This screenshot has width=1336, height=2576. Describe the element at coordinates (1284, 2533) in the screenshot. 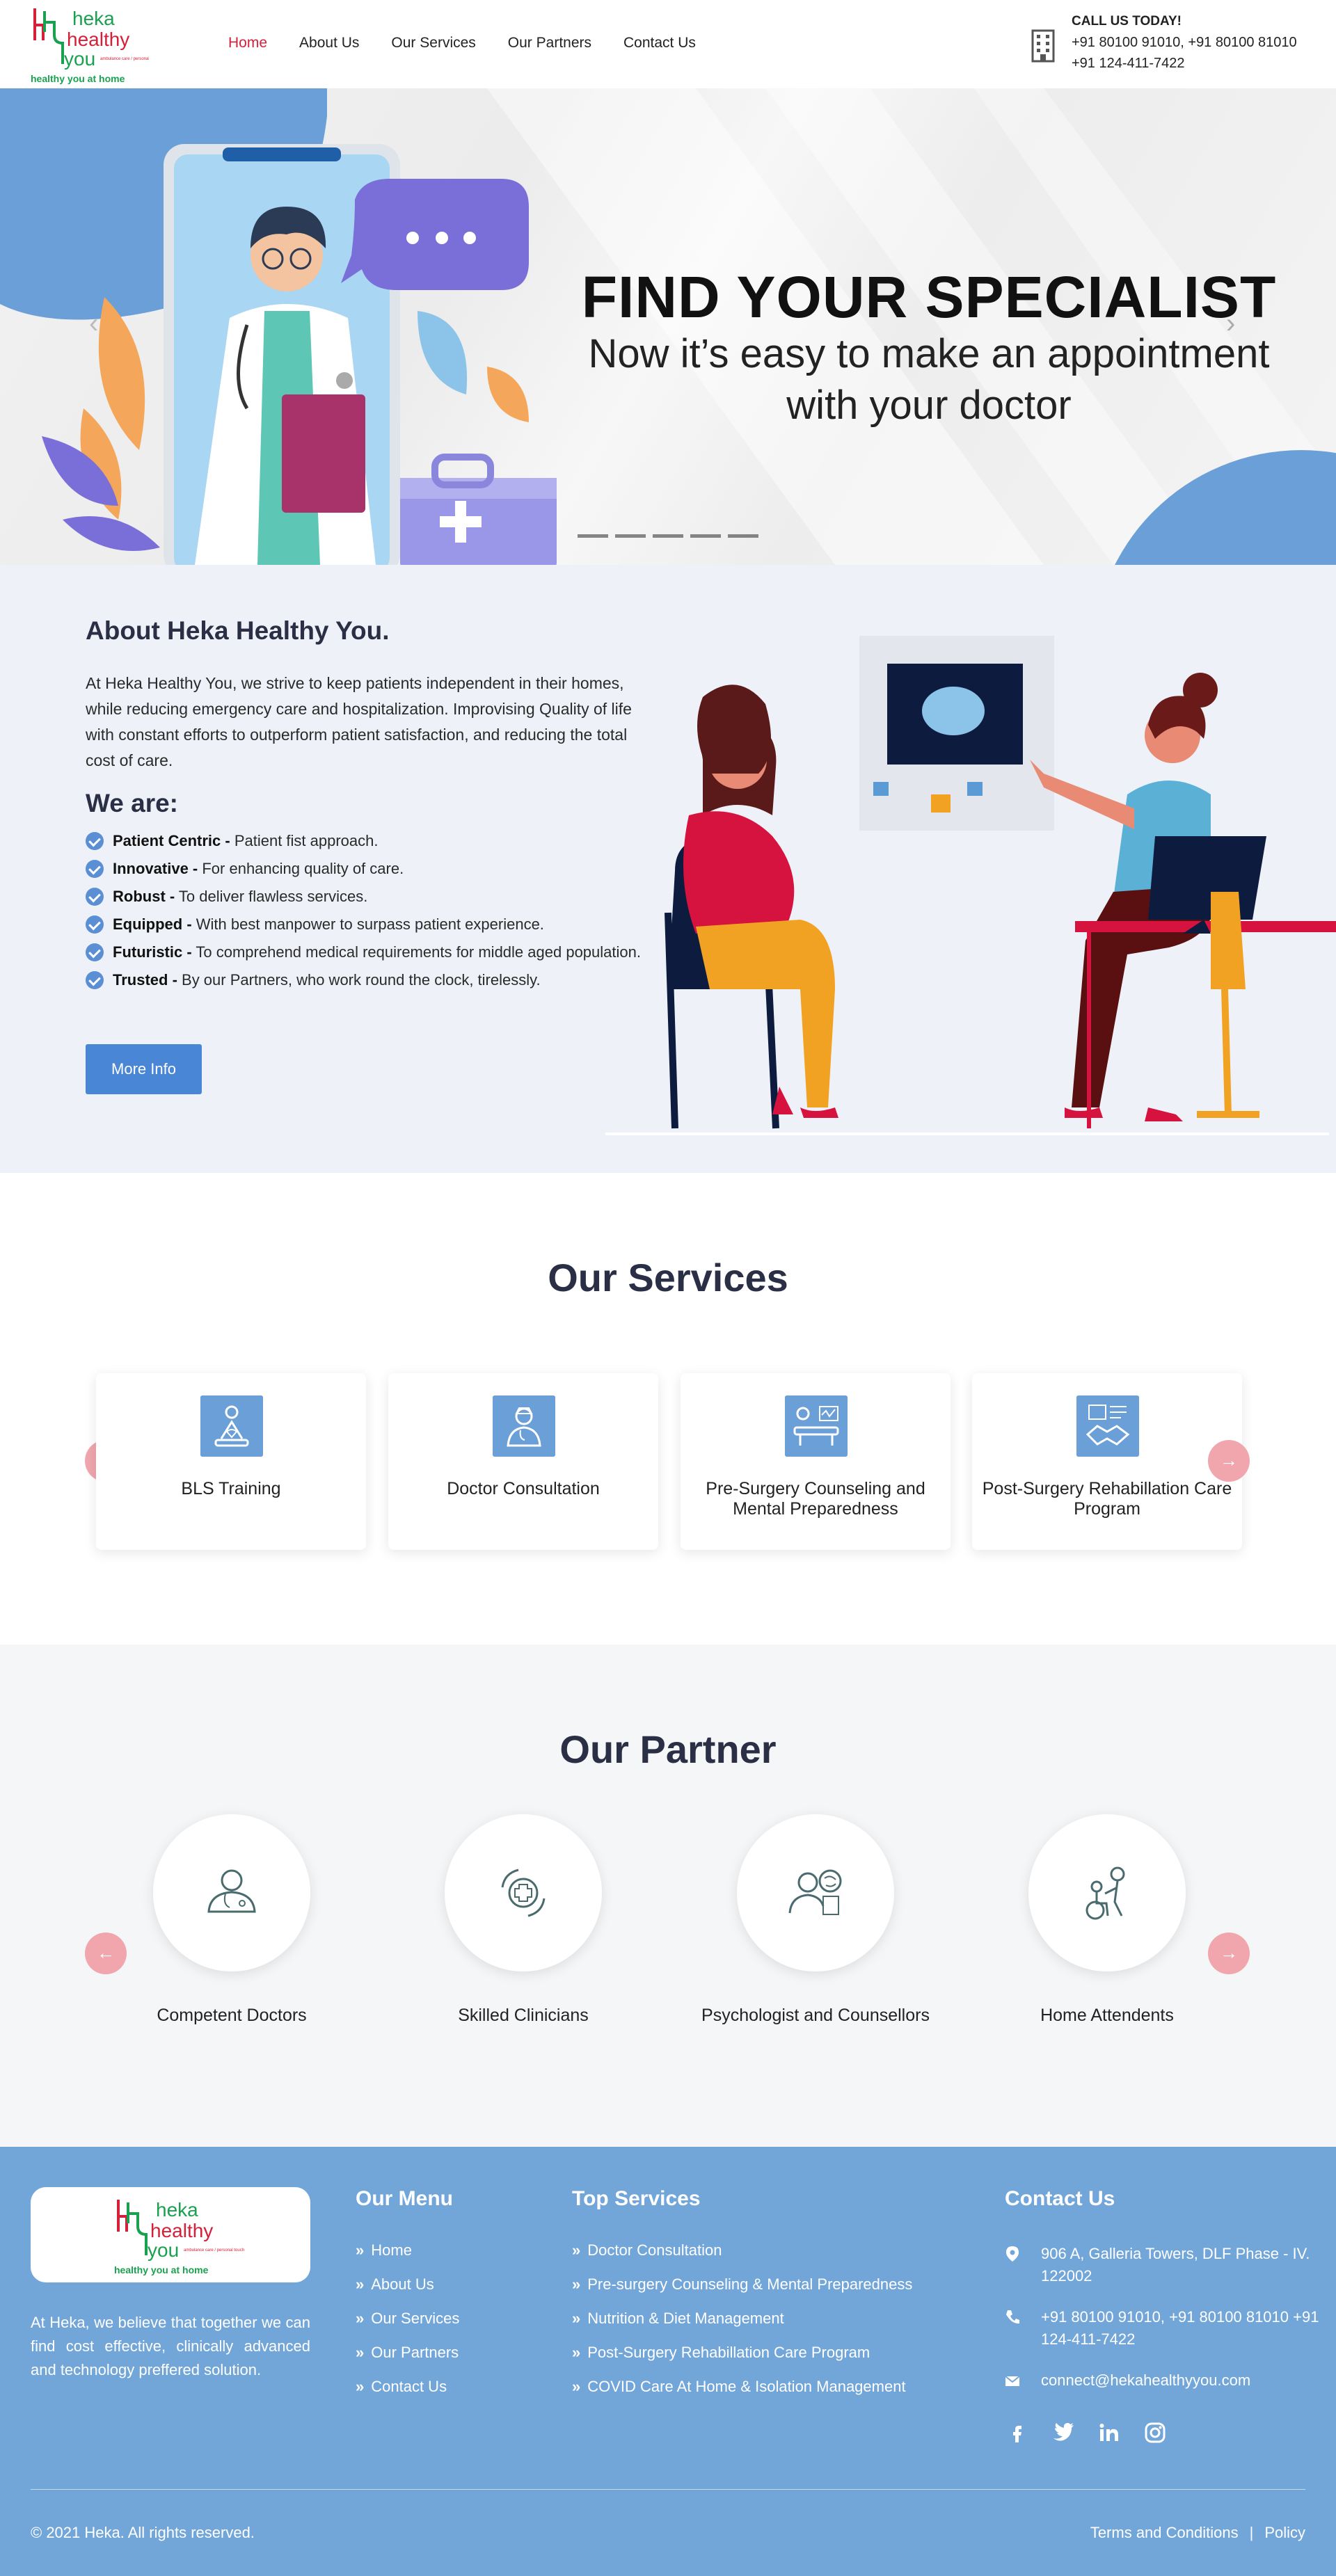

I see `policy-link: Policy` at that location.